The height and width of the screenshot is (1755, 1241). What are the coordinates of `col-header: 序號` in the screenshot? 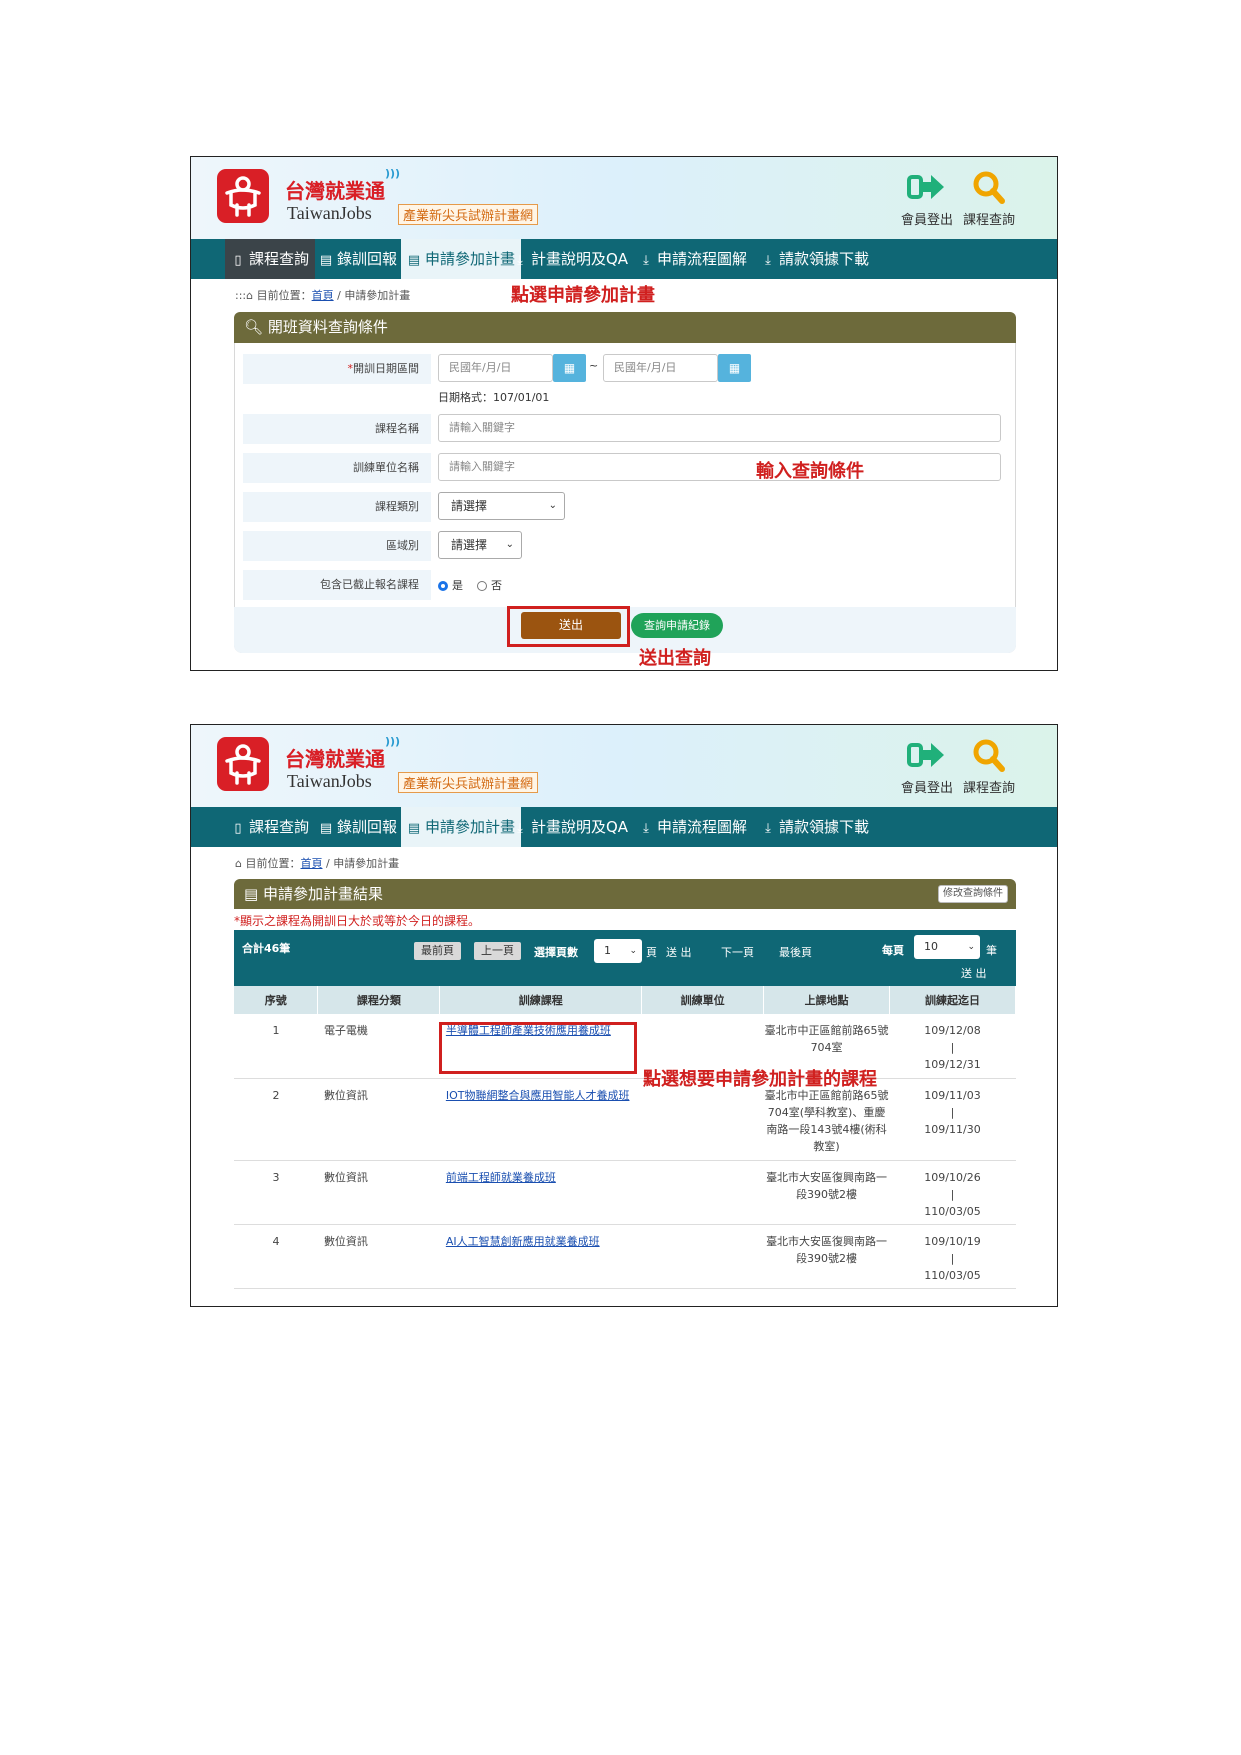 It's located at (276, 1000).